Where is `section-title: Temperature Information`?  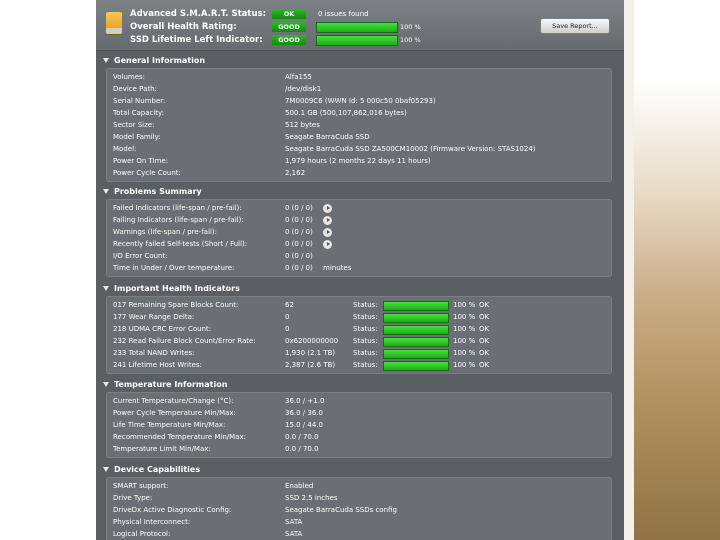 section-title: Temperature Information is located at coordinates (171, 384).